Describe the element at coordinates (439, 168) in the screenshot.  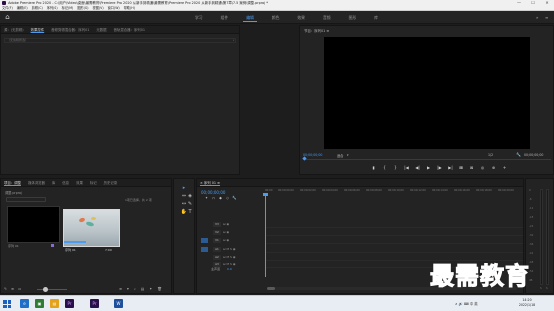
I see `step-forward-icon: |▶` at that location.